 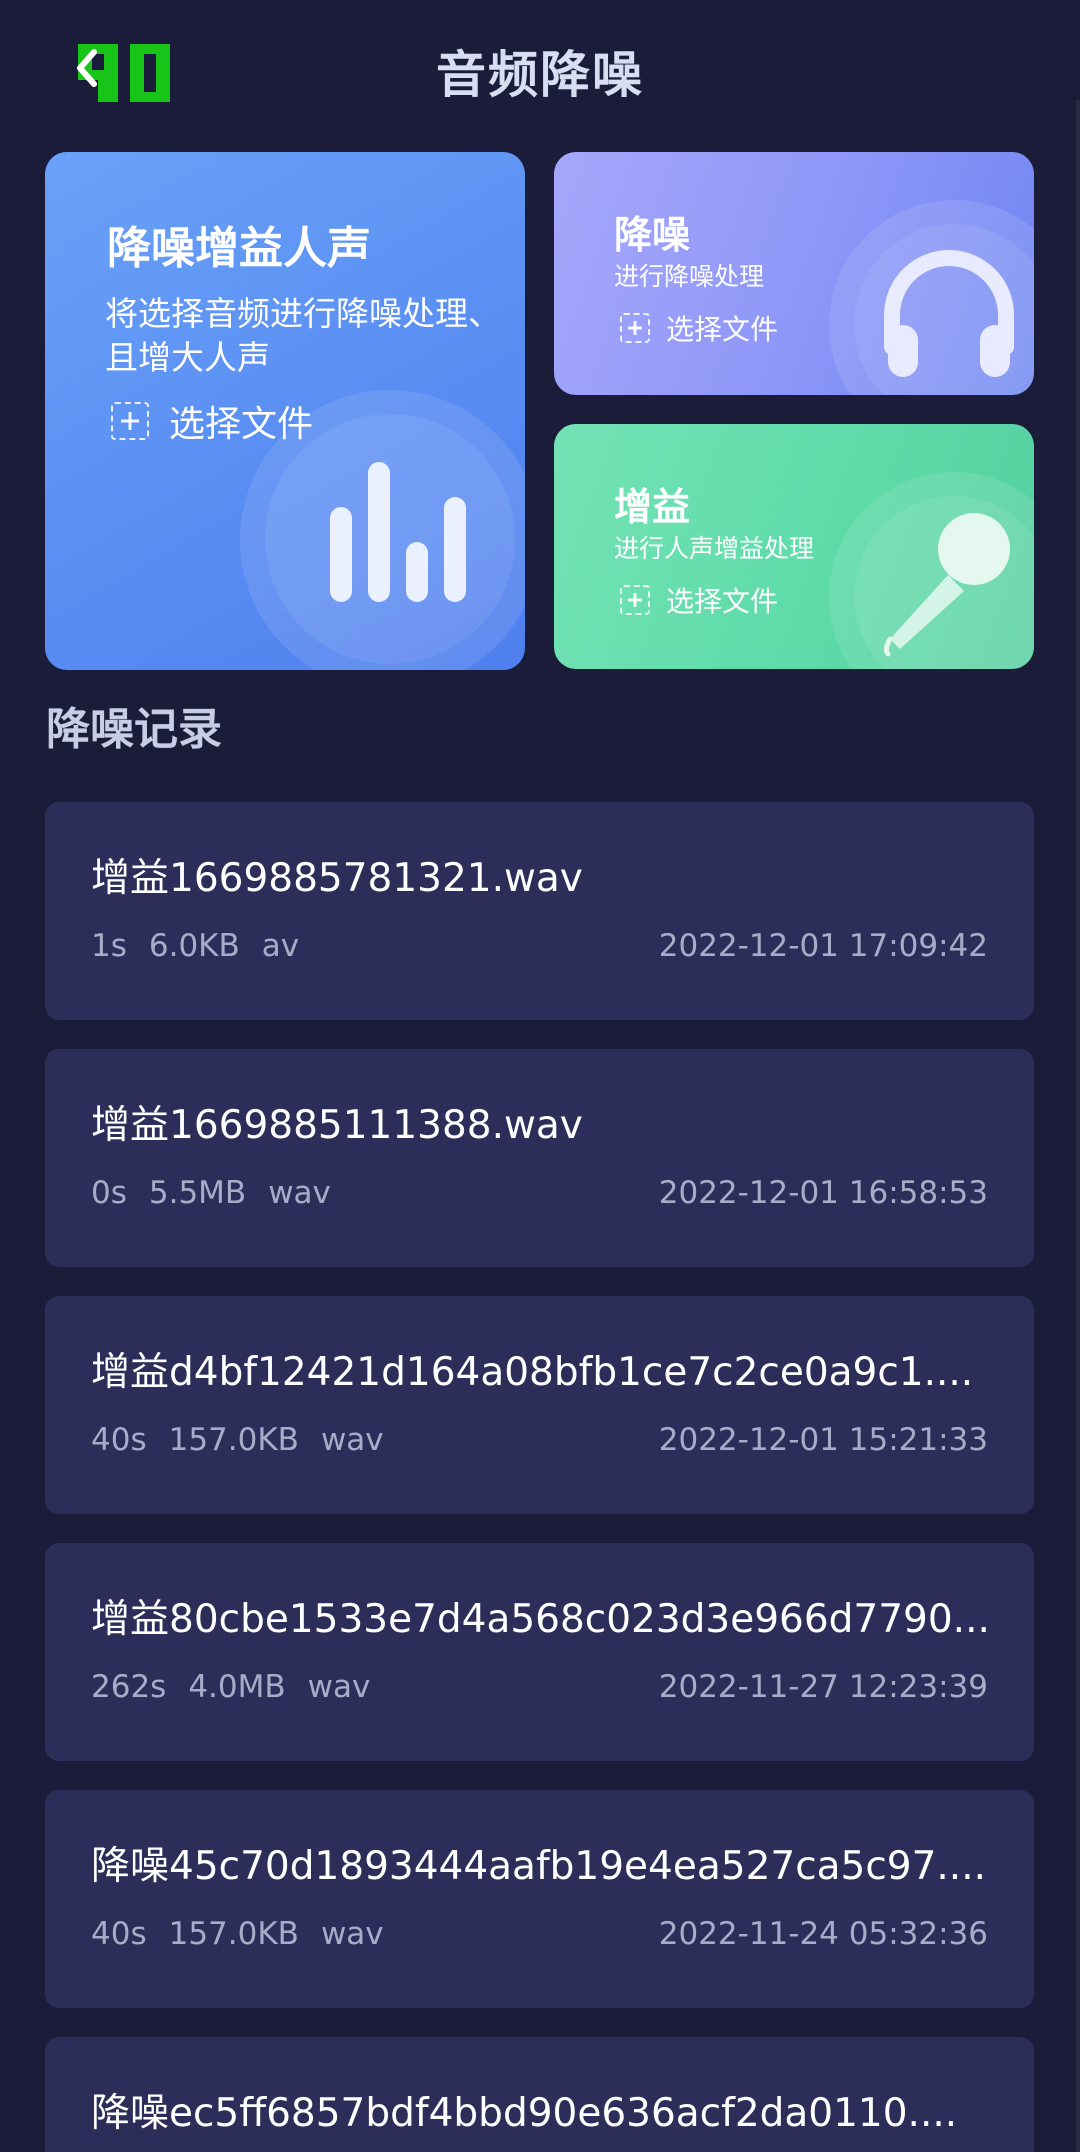 I want to click on card-title: 增益, so click(x=652, y=507).